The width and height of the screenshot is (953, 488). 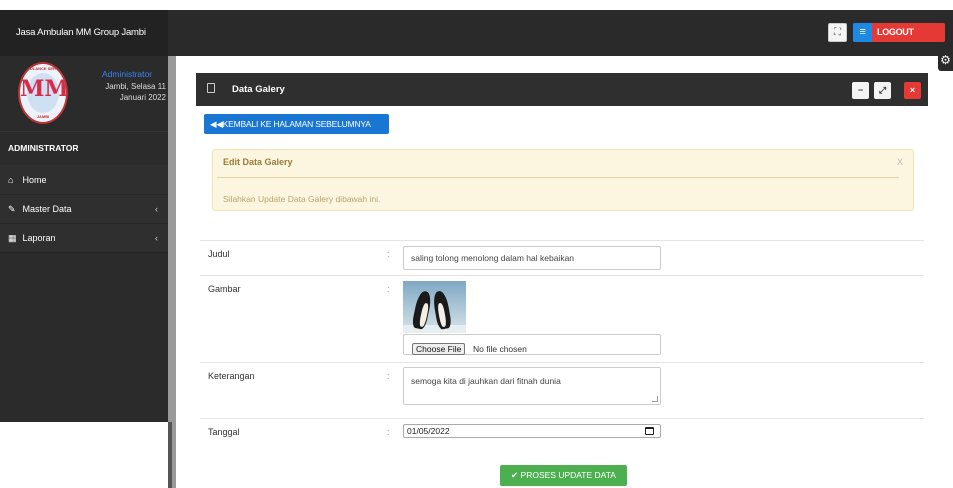 What do you see at coordinates (439, 349) in the screenshot?
I see `choose-file-button: Choose File` at bounding box center [439, 349].